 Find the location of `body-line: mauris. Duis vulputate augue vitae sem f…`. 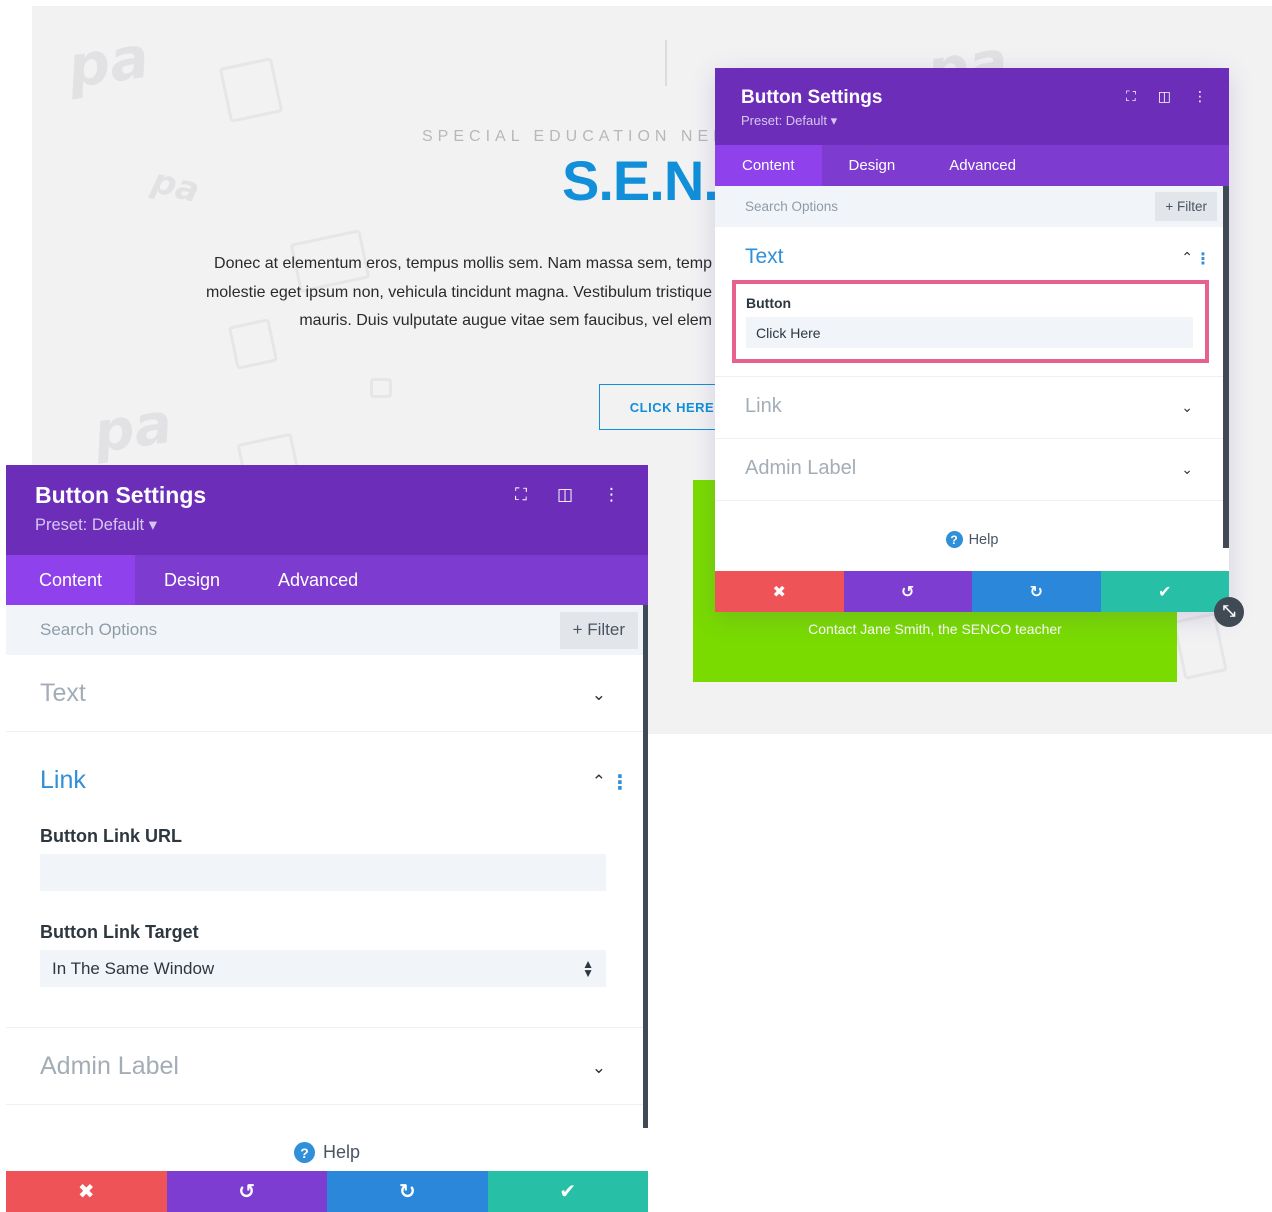

body-line: mauris. Duis vulputate augue vitae sem f… is located at coordinates (505, 320).